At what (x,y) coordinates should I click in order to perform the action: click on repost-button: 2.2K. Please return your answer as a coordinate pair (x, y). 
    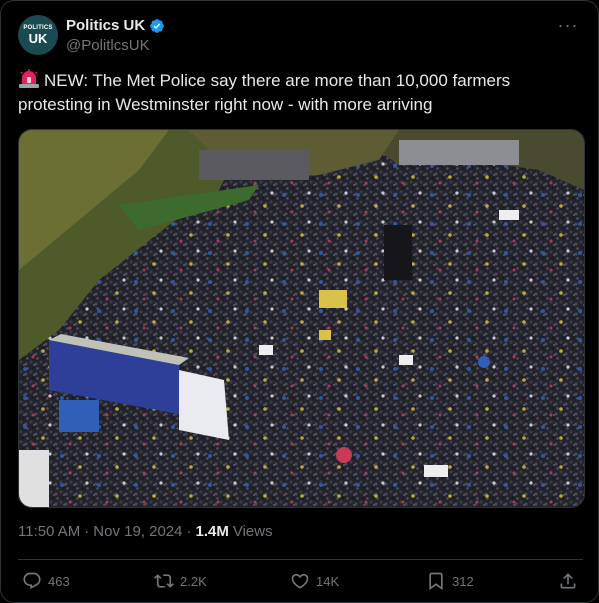
    Looking at the image, I should click on (180, 581).